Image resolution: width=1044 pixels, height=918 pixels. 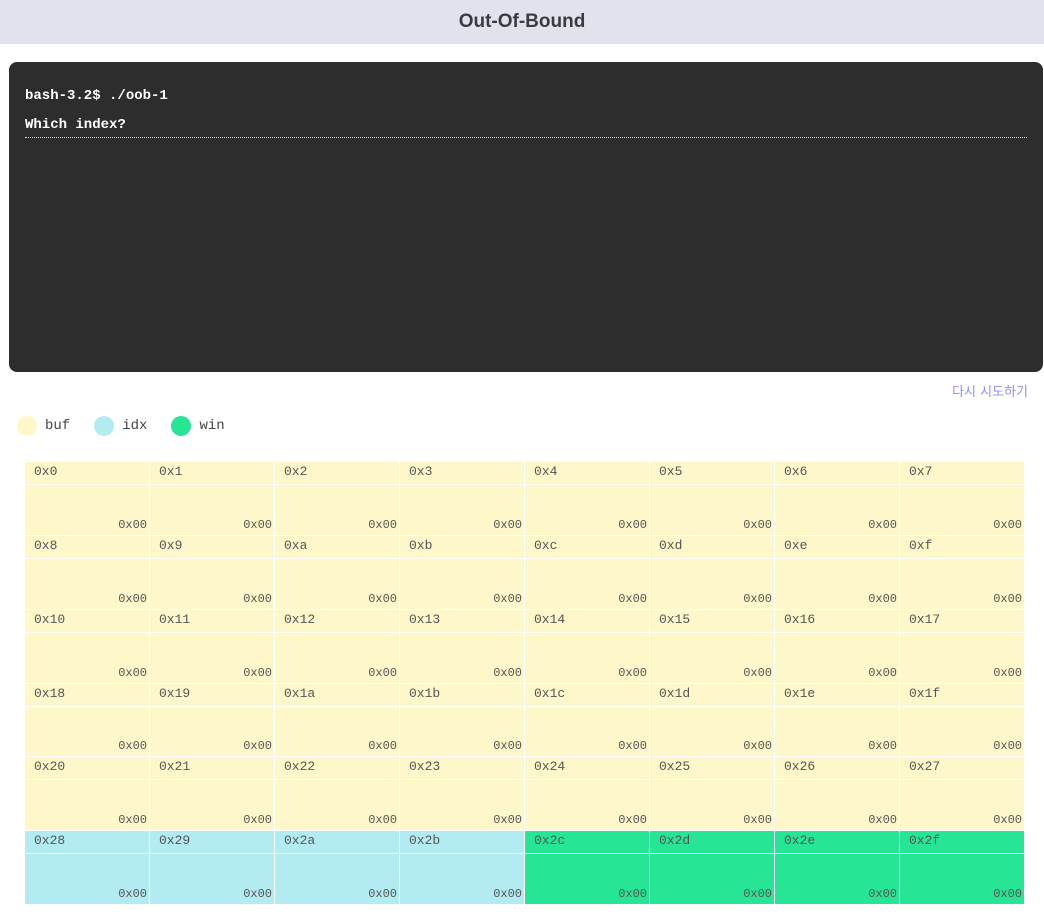 What do you see at coordinates (462, 867) in the screenshot?
I see `memory-cell: 0x2b 0x00` at bounding box center [462, 867].